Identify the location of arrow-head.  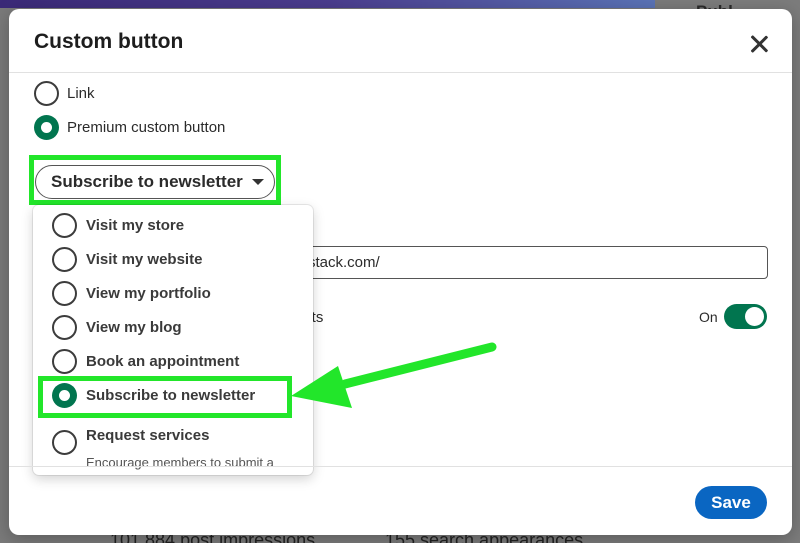
(321, 387).